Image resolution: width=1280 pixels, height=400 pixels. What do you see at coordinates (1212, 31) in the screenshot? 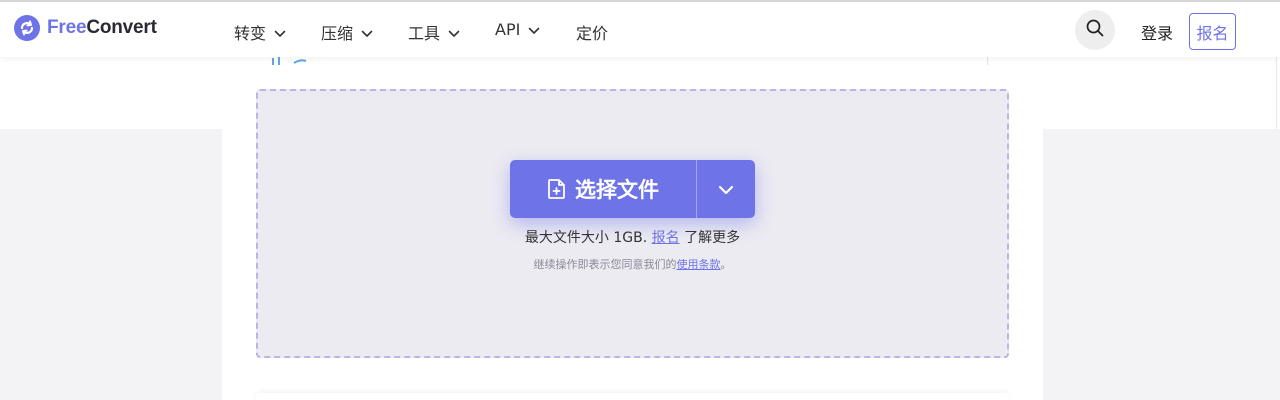
I see `signup-button: 报名` at bounding box center [1212, 31].